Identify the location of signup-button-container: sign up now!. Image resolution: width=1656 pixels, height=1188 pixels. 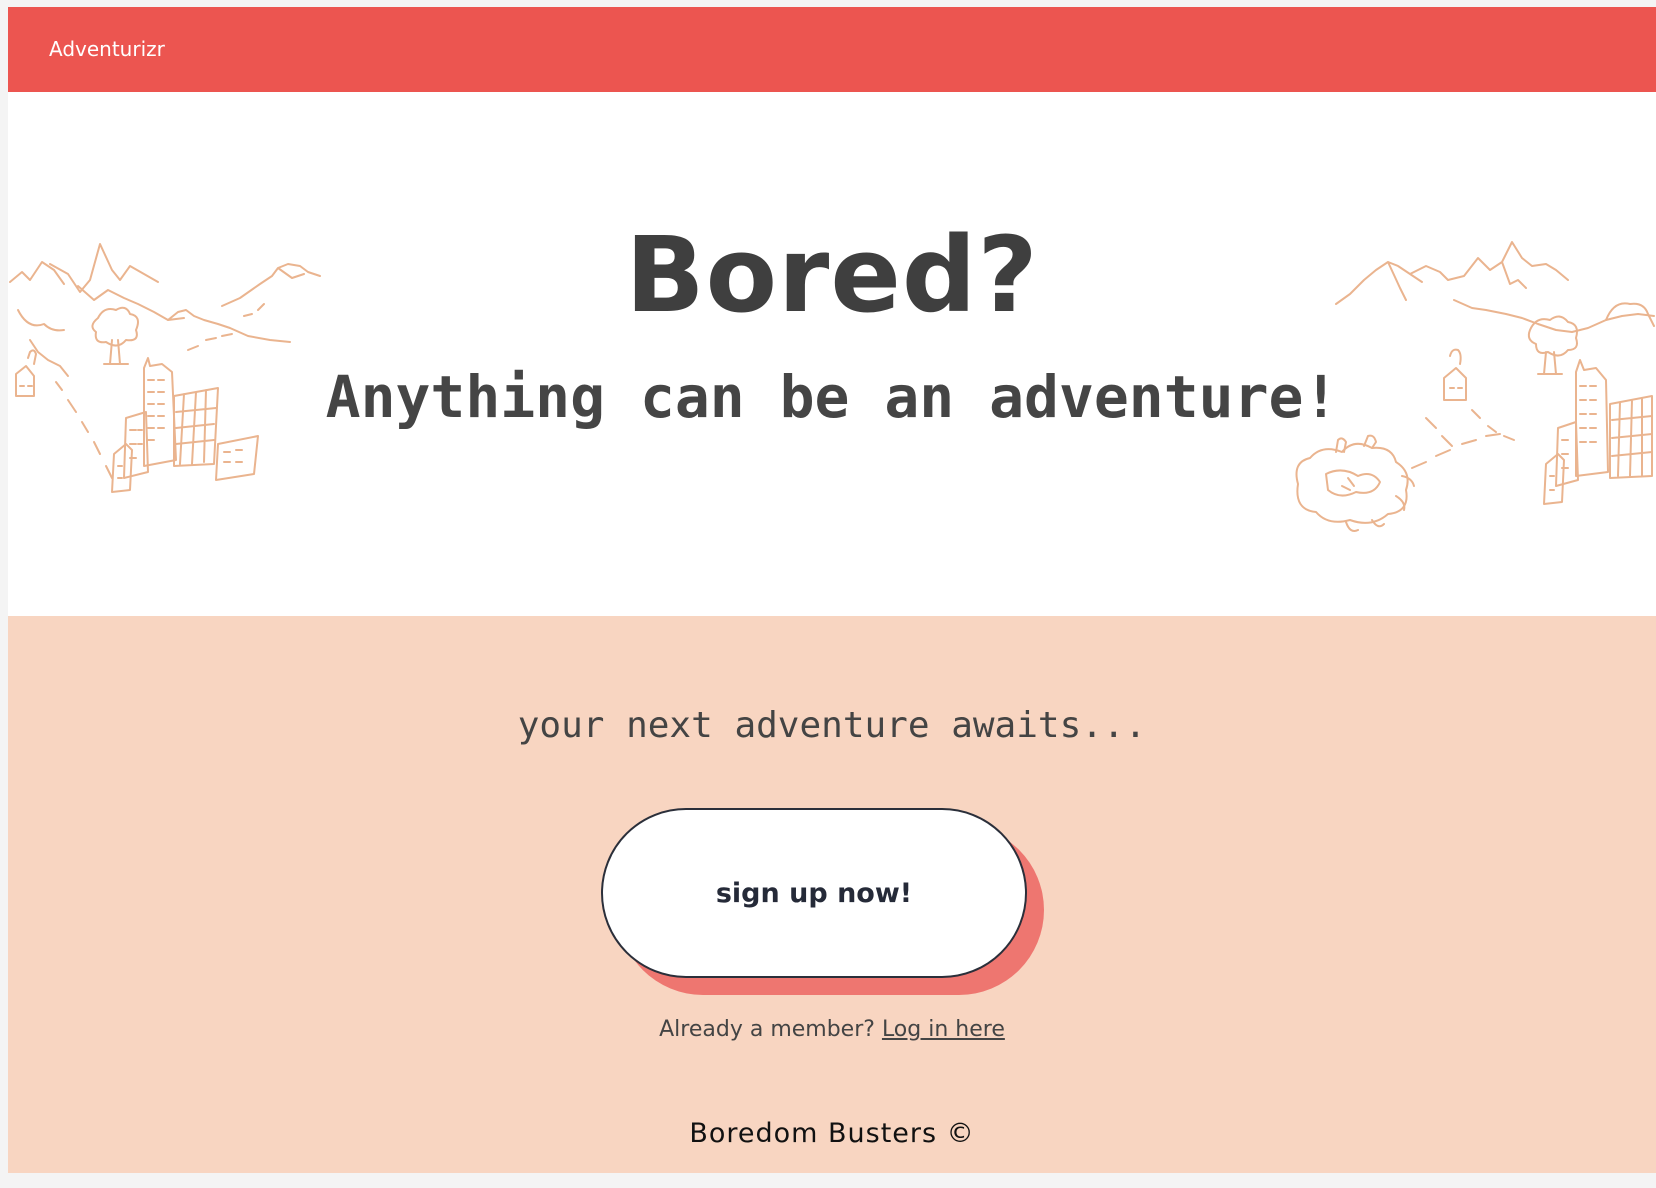
(822, 903).